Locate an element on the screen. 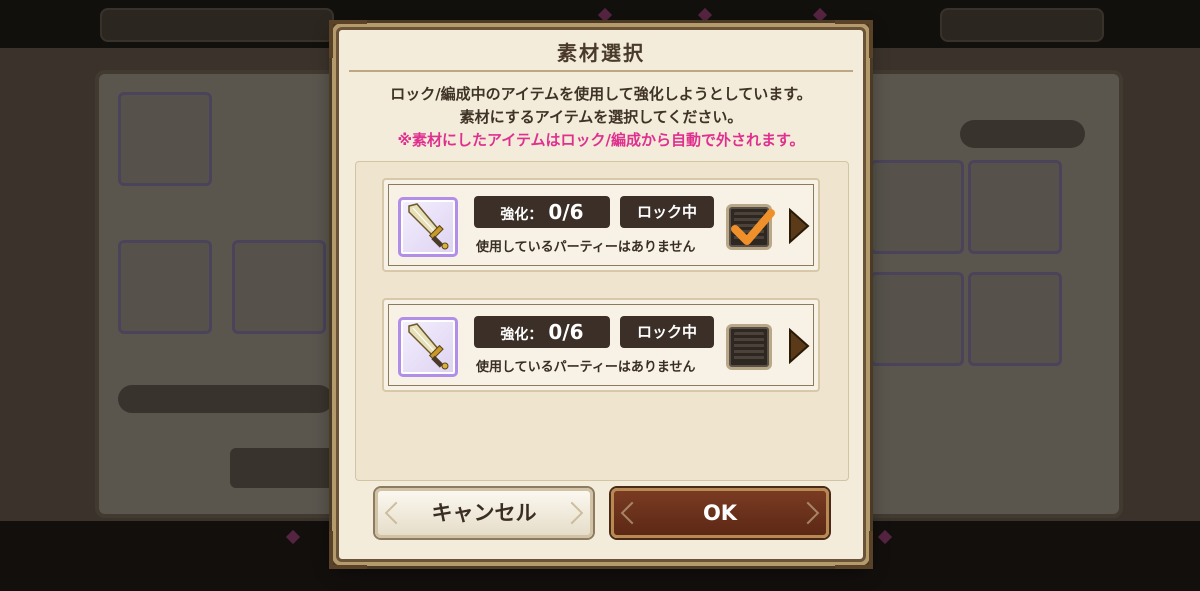 The image size is (1200, 591). dialog-title: 素材選択 is located at coordinates (601, 54).